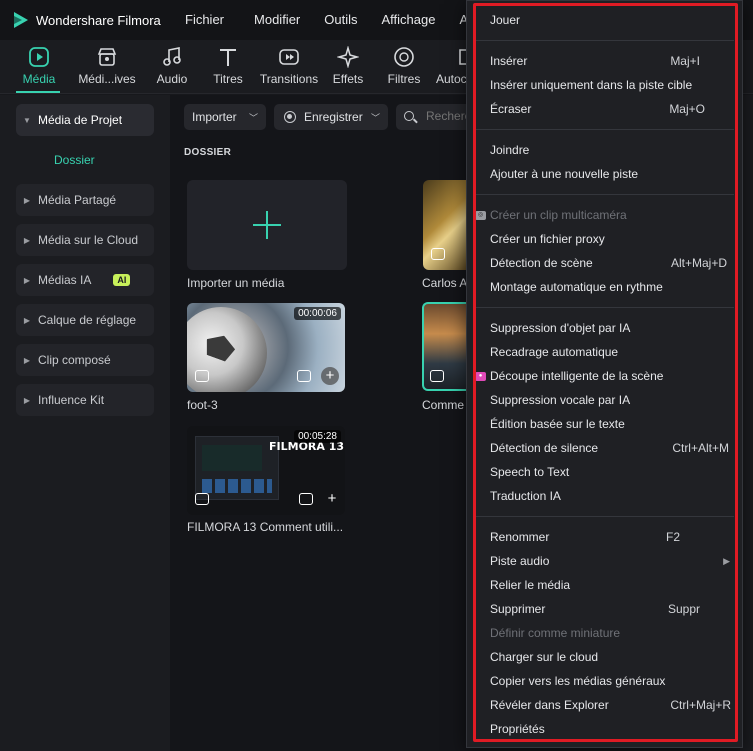  Describe the element at coordinates (610, 496) in the screenshot. I see `menu-item-ai-translation: Traduction IA` at that location.